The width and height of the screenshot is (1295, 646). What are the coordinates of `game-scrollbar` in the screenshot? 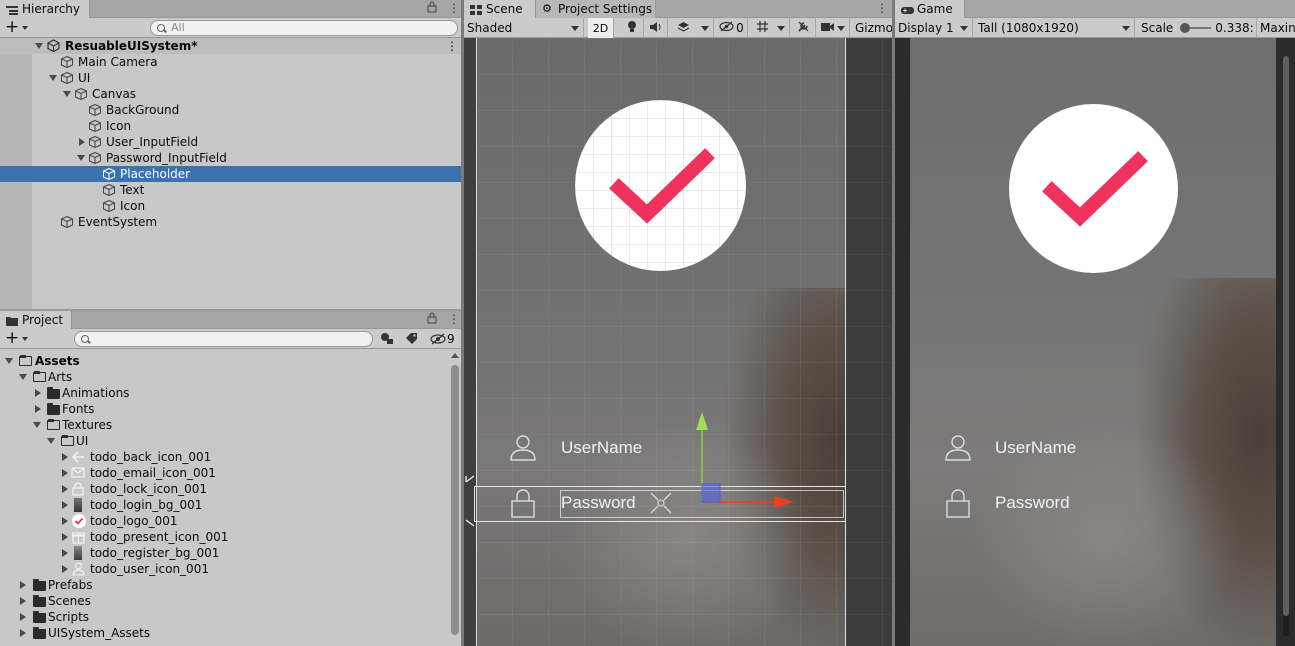 It's located at (1286, 346).